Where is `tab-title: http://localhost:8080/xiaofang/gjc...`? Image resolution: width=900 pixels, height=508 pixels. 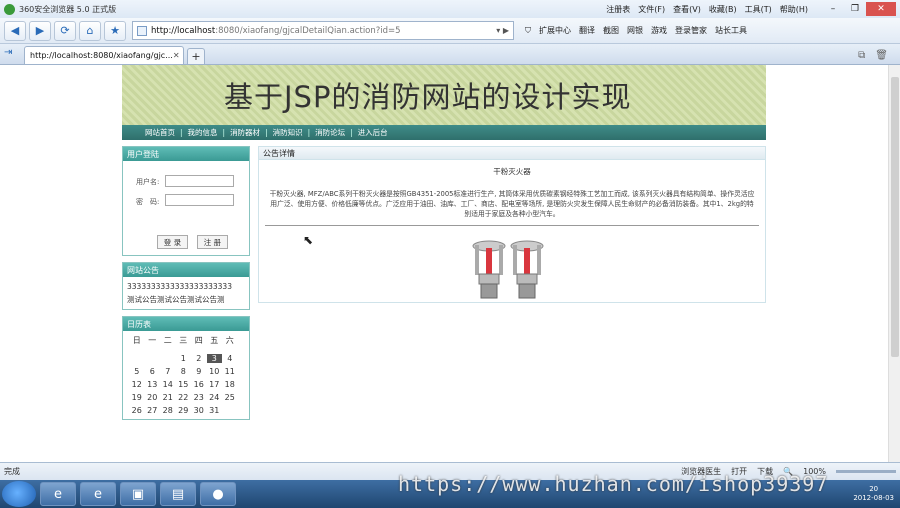 tab-title: http://localhost:8080/xiaofang/gjc... is located at coordinates (101, 55).